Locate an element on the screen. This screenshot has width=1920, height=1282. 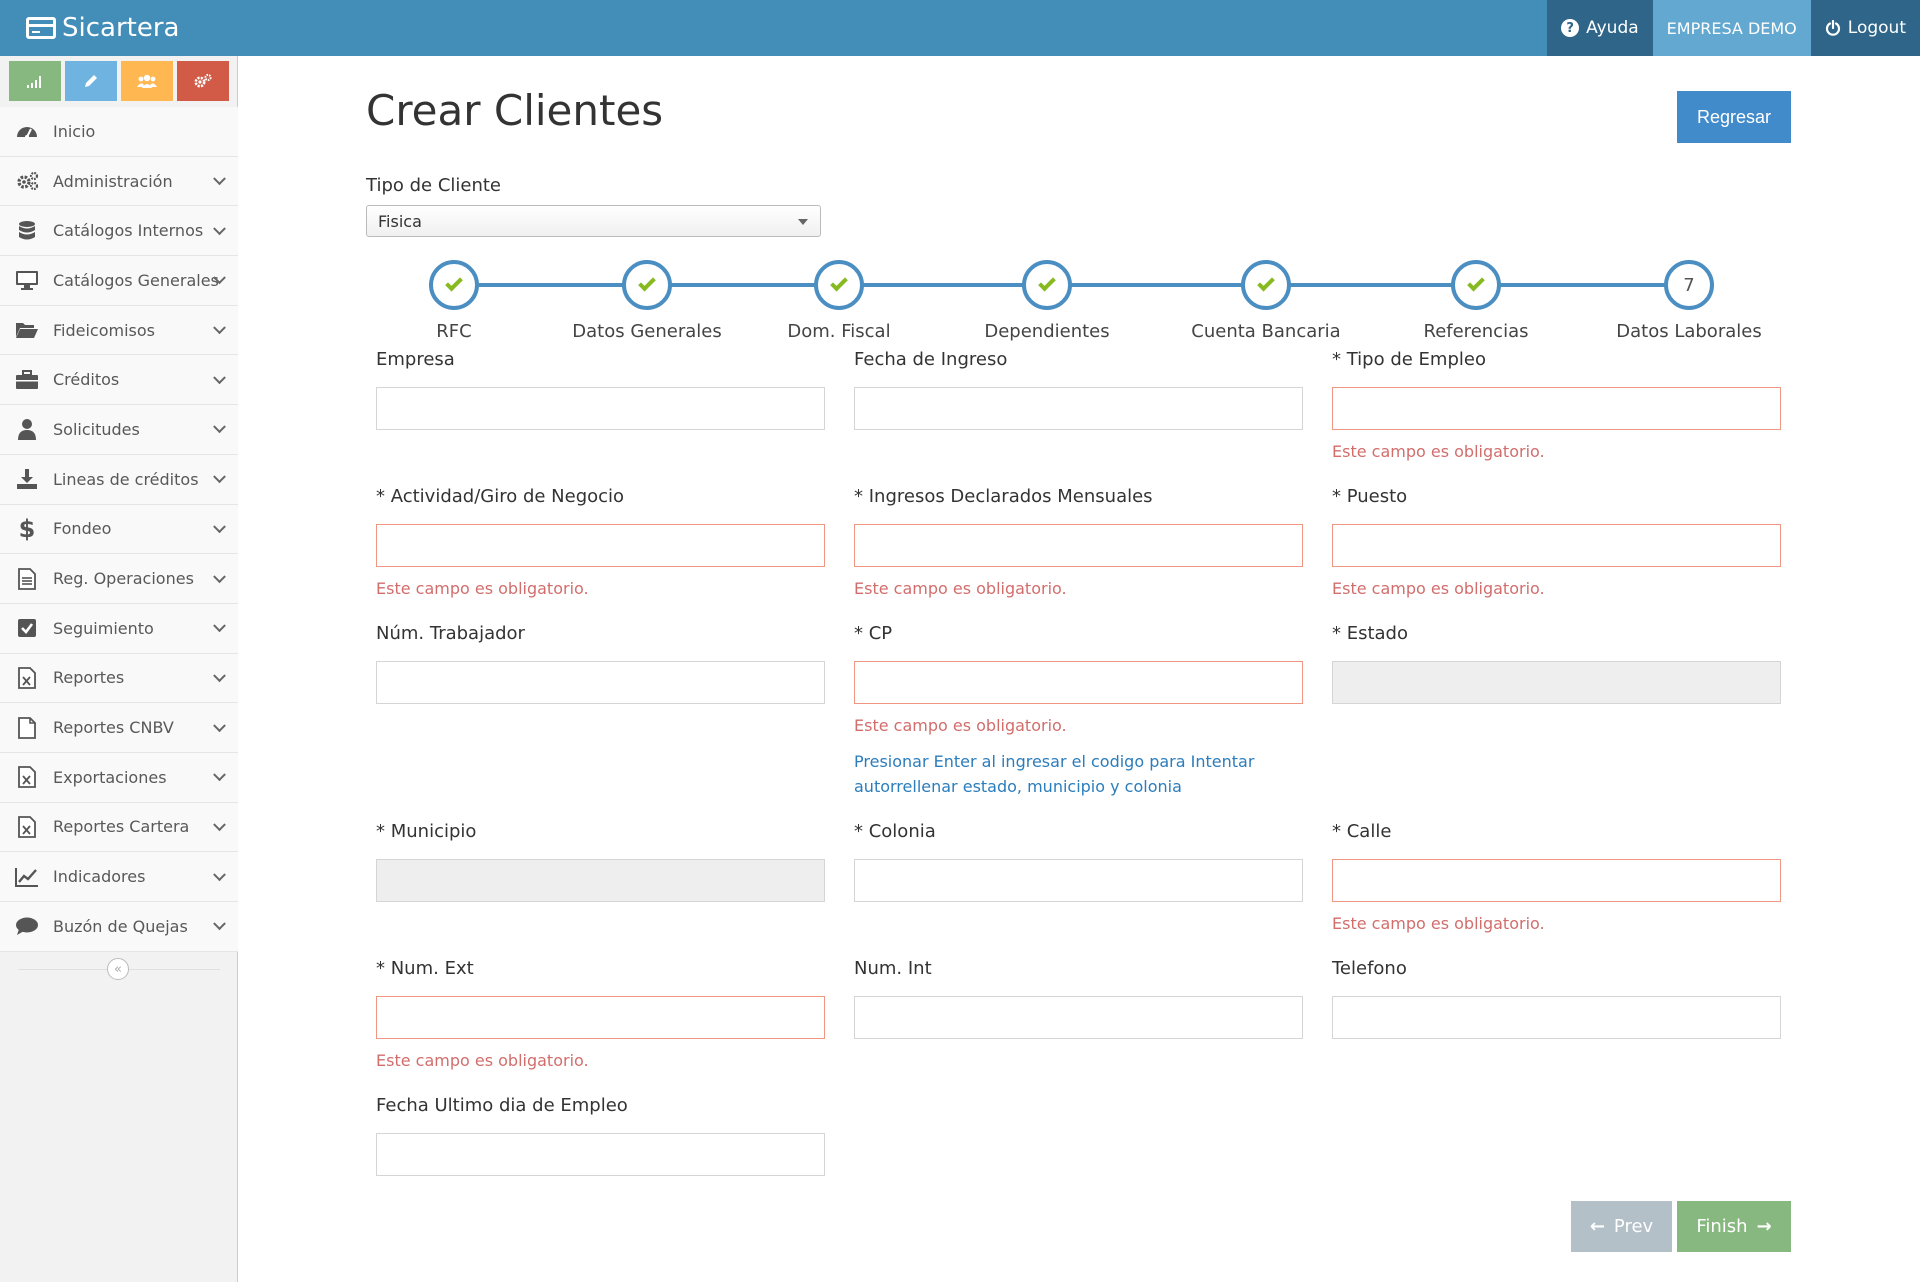
back-button: Regresar is located at coordinates (1734, 117).